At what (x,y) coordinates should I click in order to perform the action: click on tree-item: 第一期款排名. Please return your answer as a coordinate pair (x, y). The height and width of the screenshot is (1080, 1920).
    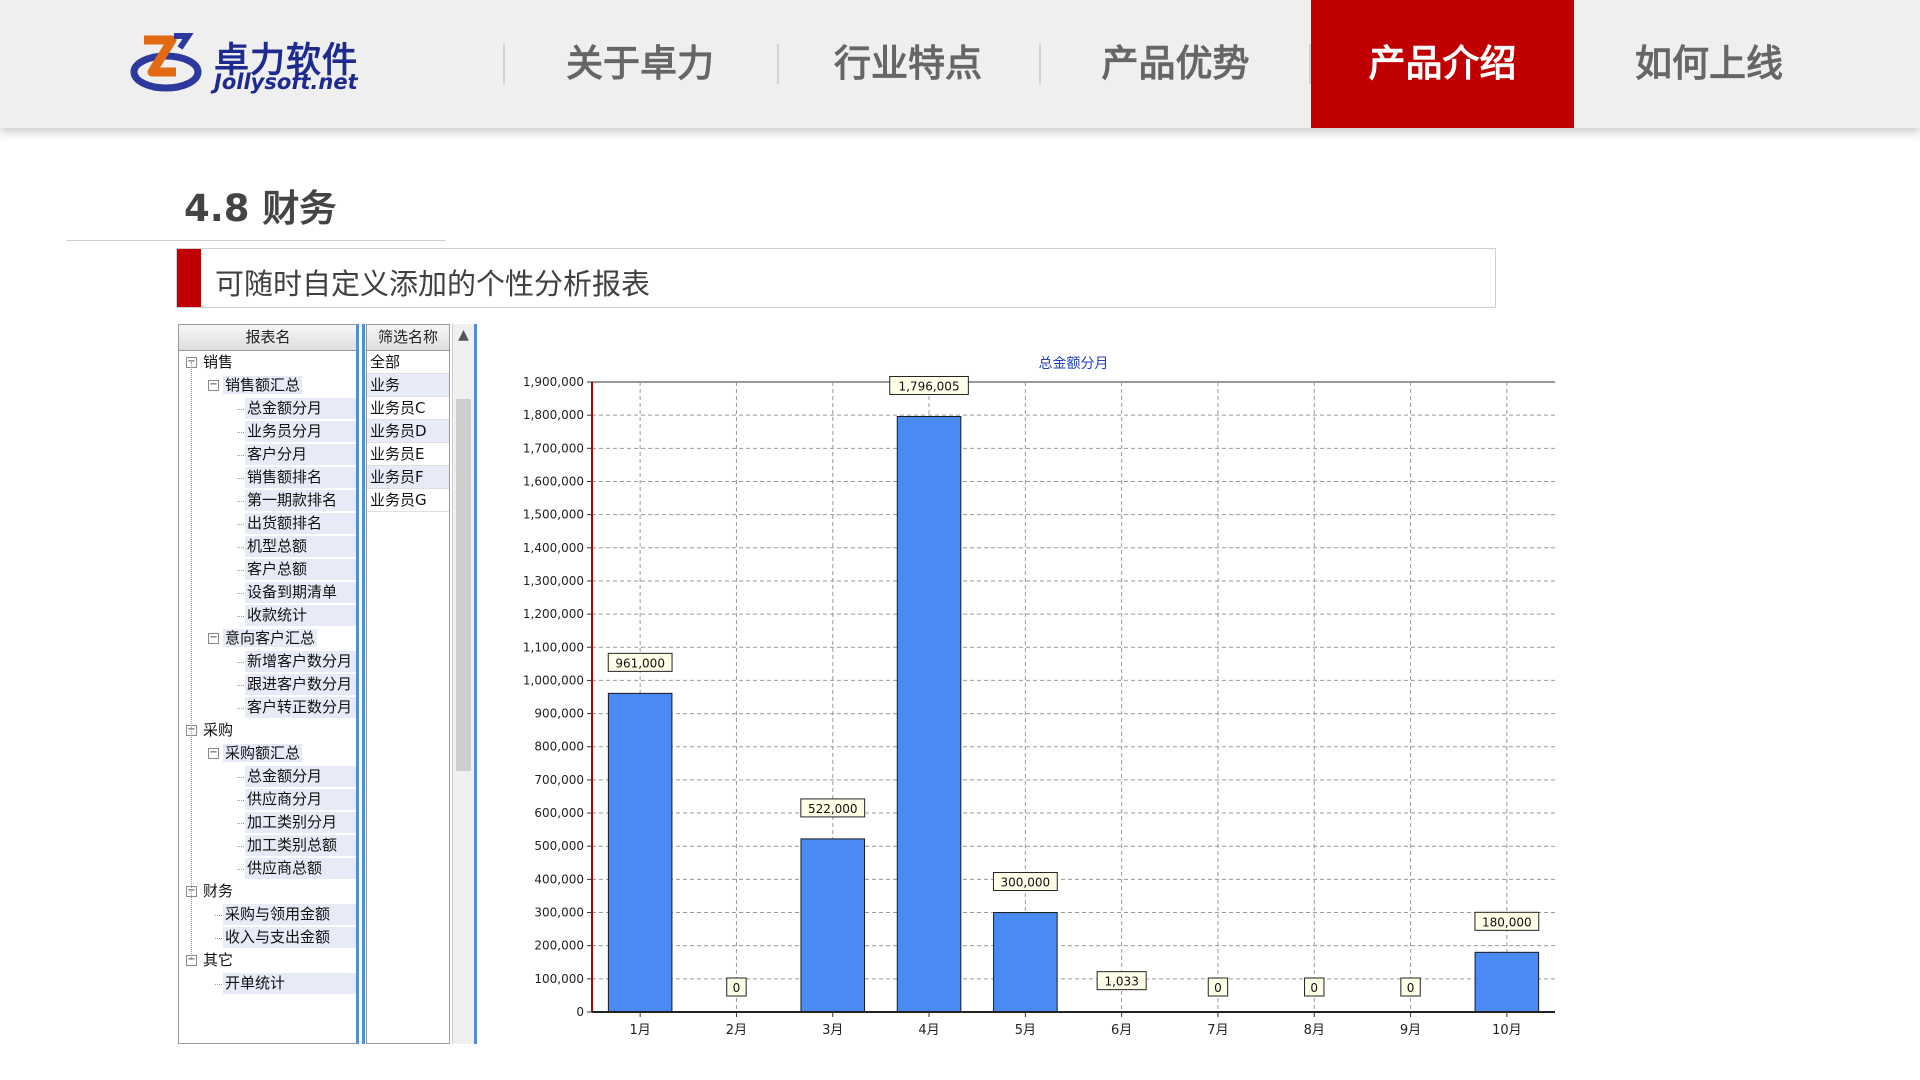
    Looking at the image, I should click on (301, 500).